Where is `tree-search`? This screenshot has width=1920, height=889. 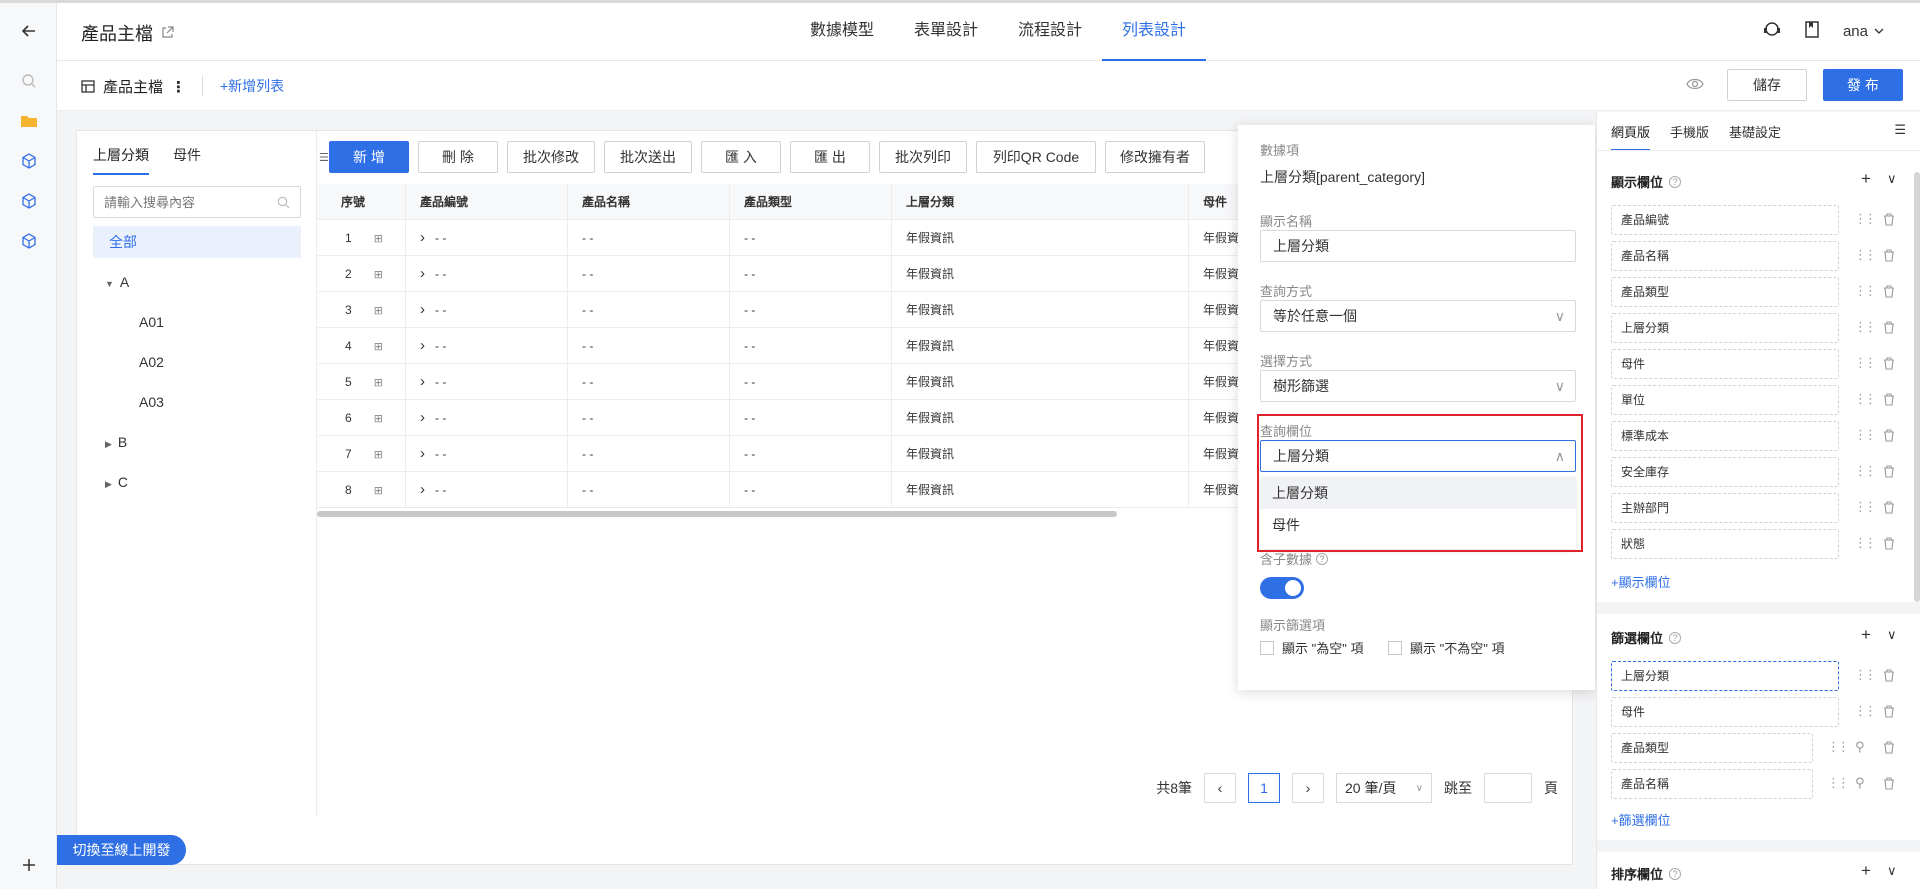
tree-search is located at coordinates (197, 202).